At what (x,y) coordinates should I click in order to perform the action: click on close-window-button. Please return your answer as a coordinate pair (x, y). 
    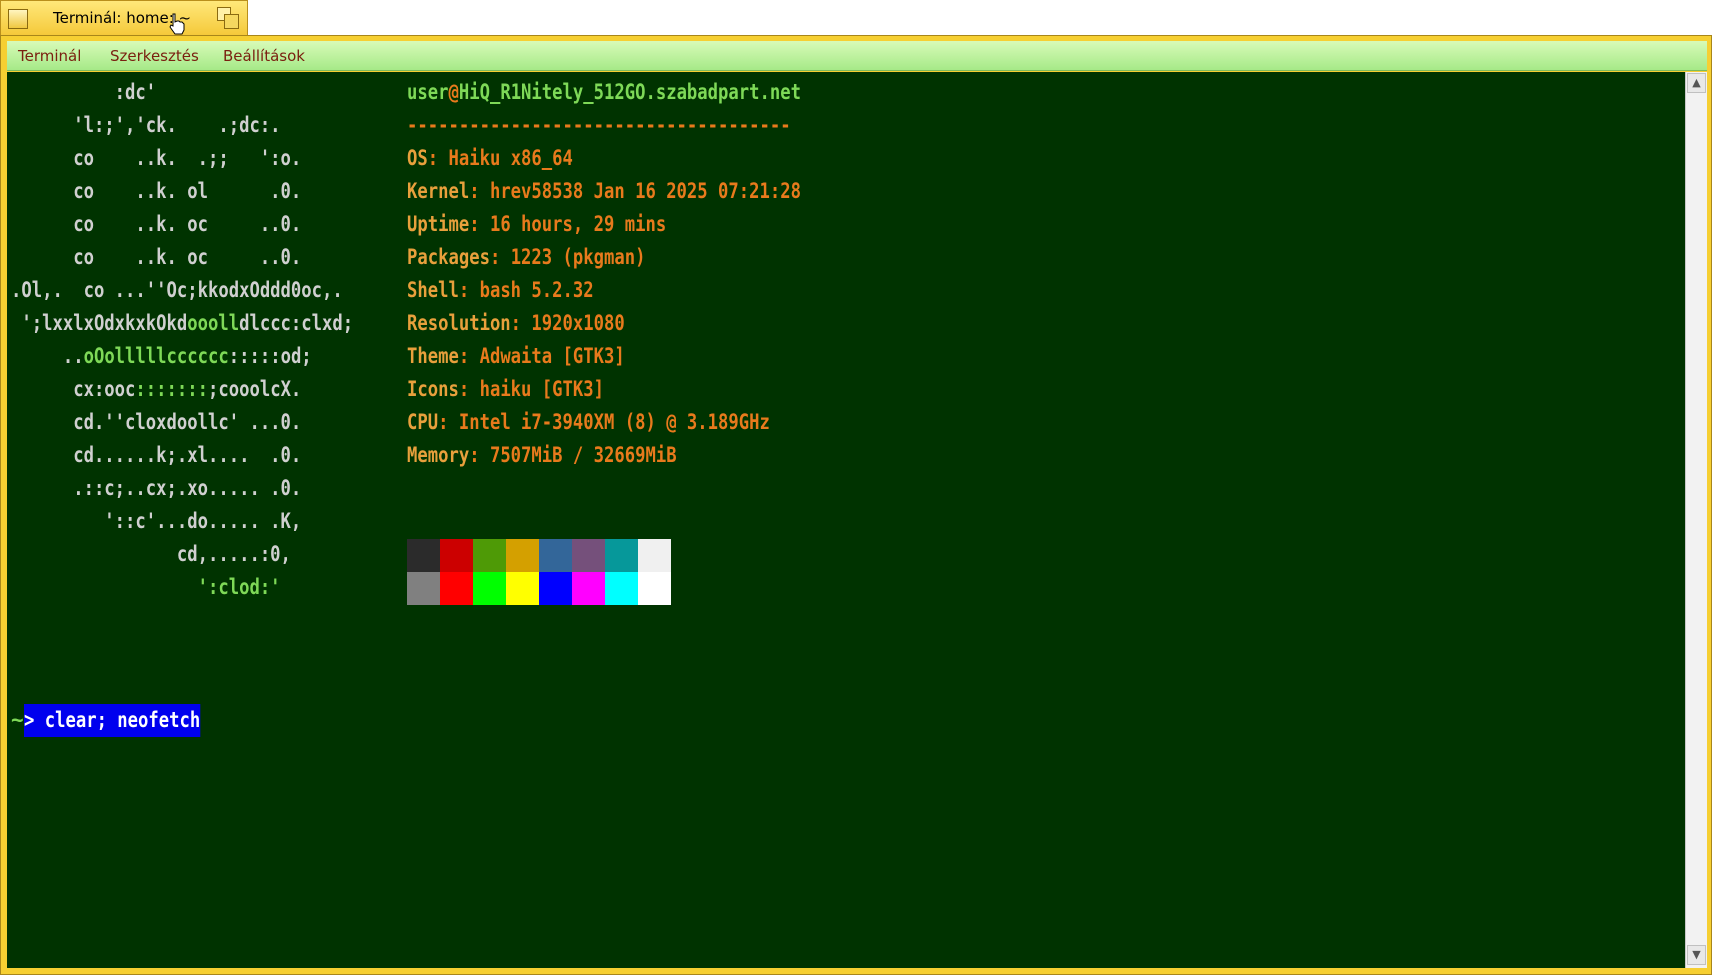
    Looking at the image, I should click on (18, 19).